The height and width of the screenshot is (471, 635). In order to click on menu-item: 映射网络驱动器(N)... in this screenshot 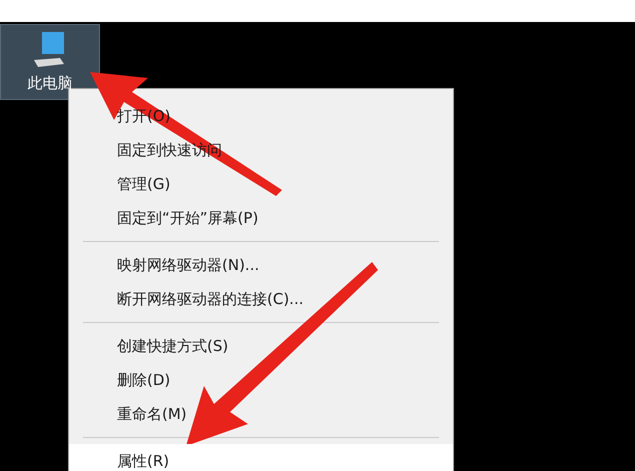, I will do `click(261, 265)`.